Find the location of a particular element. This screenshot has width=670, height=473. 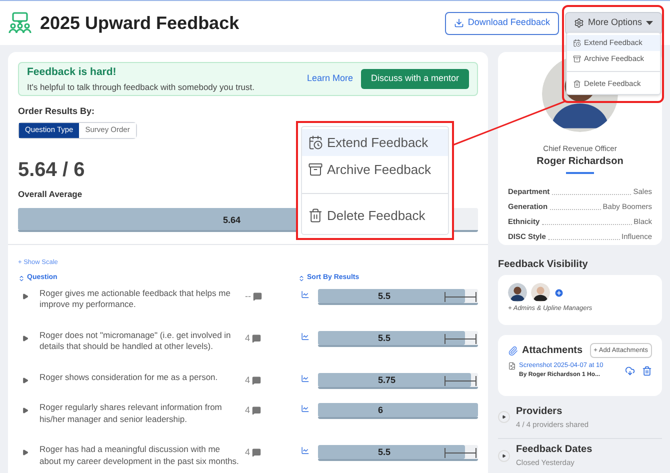

question-text: Roger regularly shares relevant information from his/her manager and senior leadership. is located at coordinates (131, 413).